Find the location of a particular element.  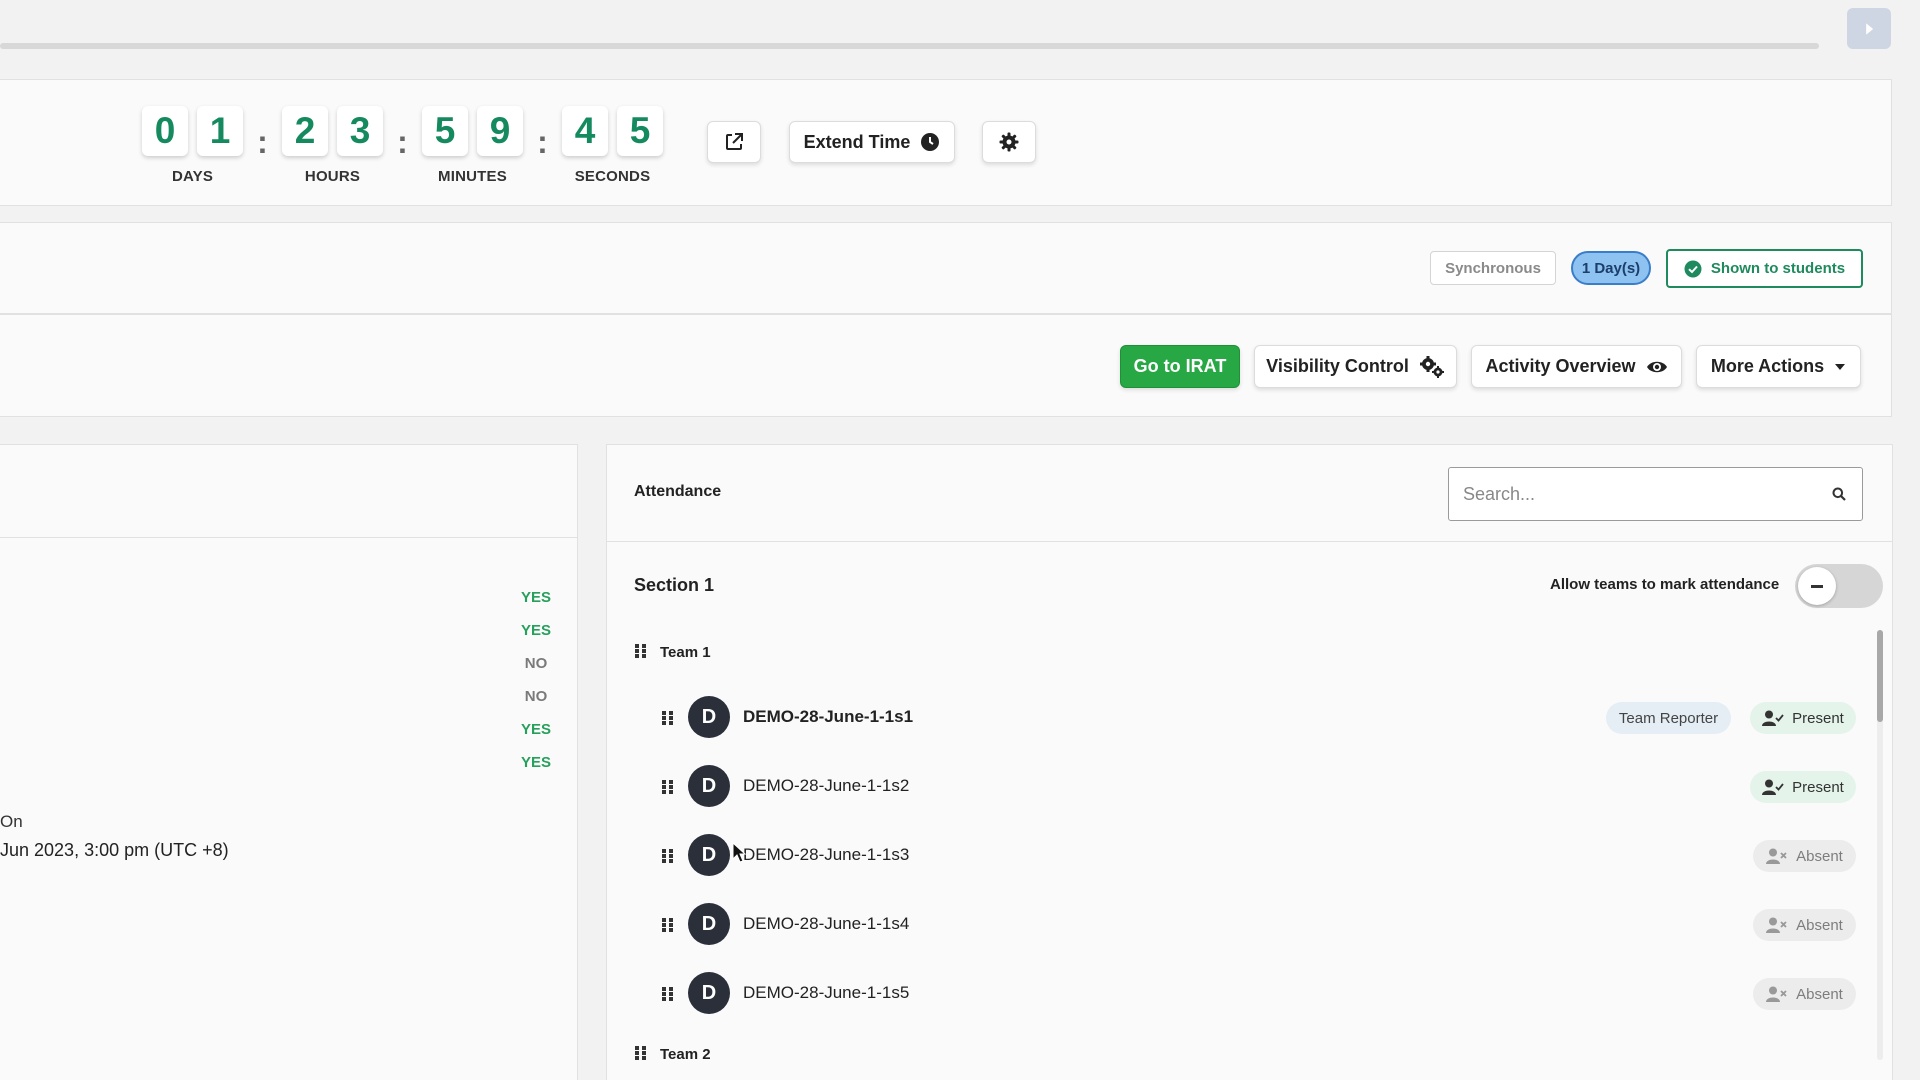

extend-time-label: Extend Time is located at coordinates (857, 141).